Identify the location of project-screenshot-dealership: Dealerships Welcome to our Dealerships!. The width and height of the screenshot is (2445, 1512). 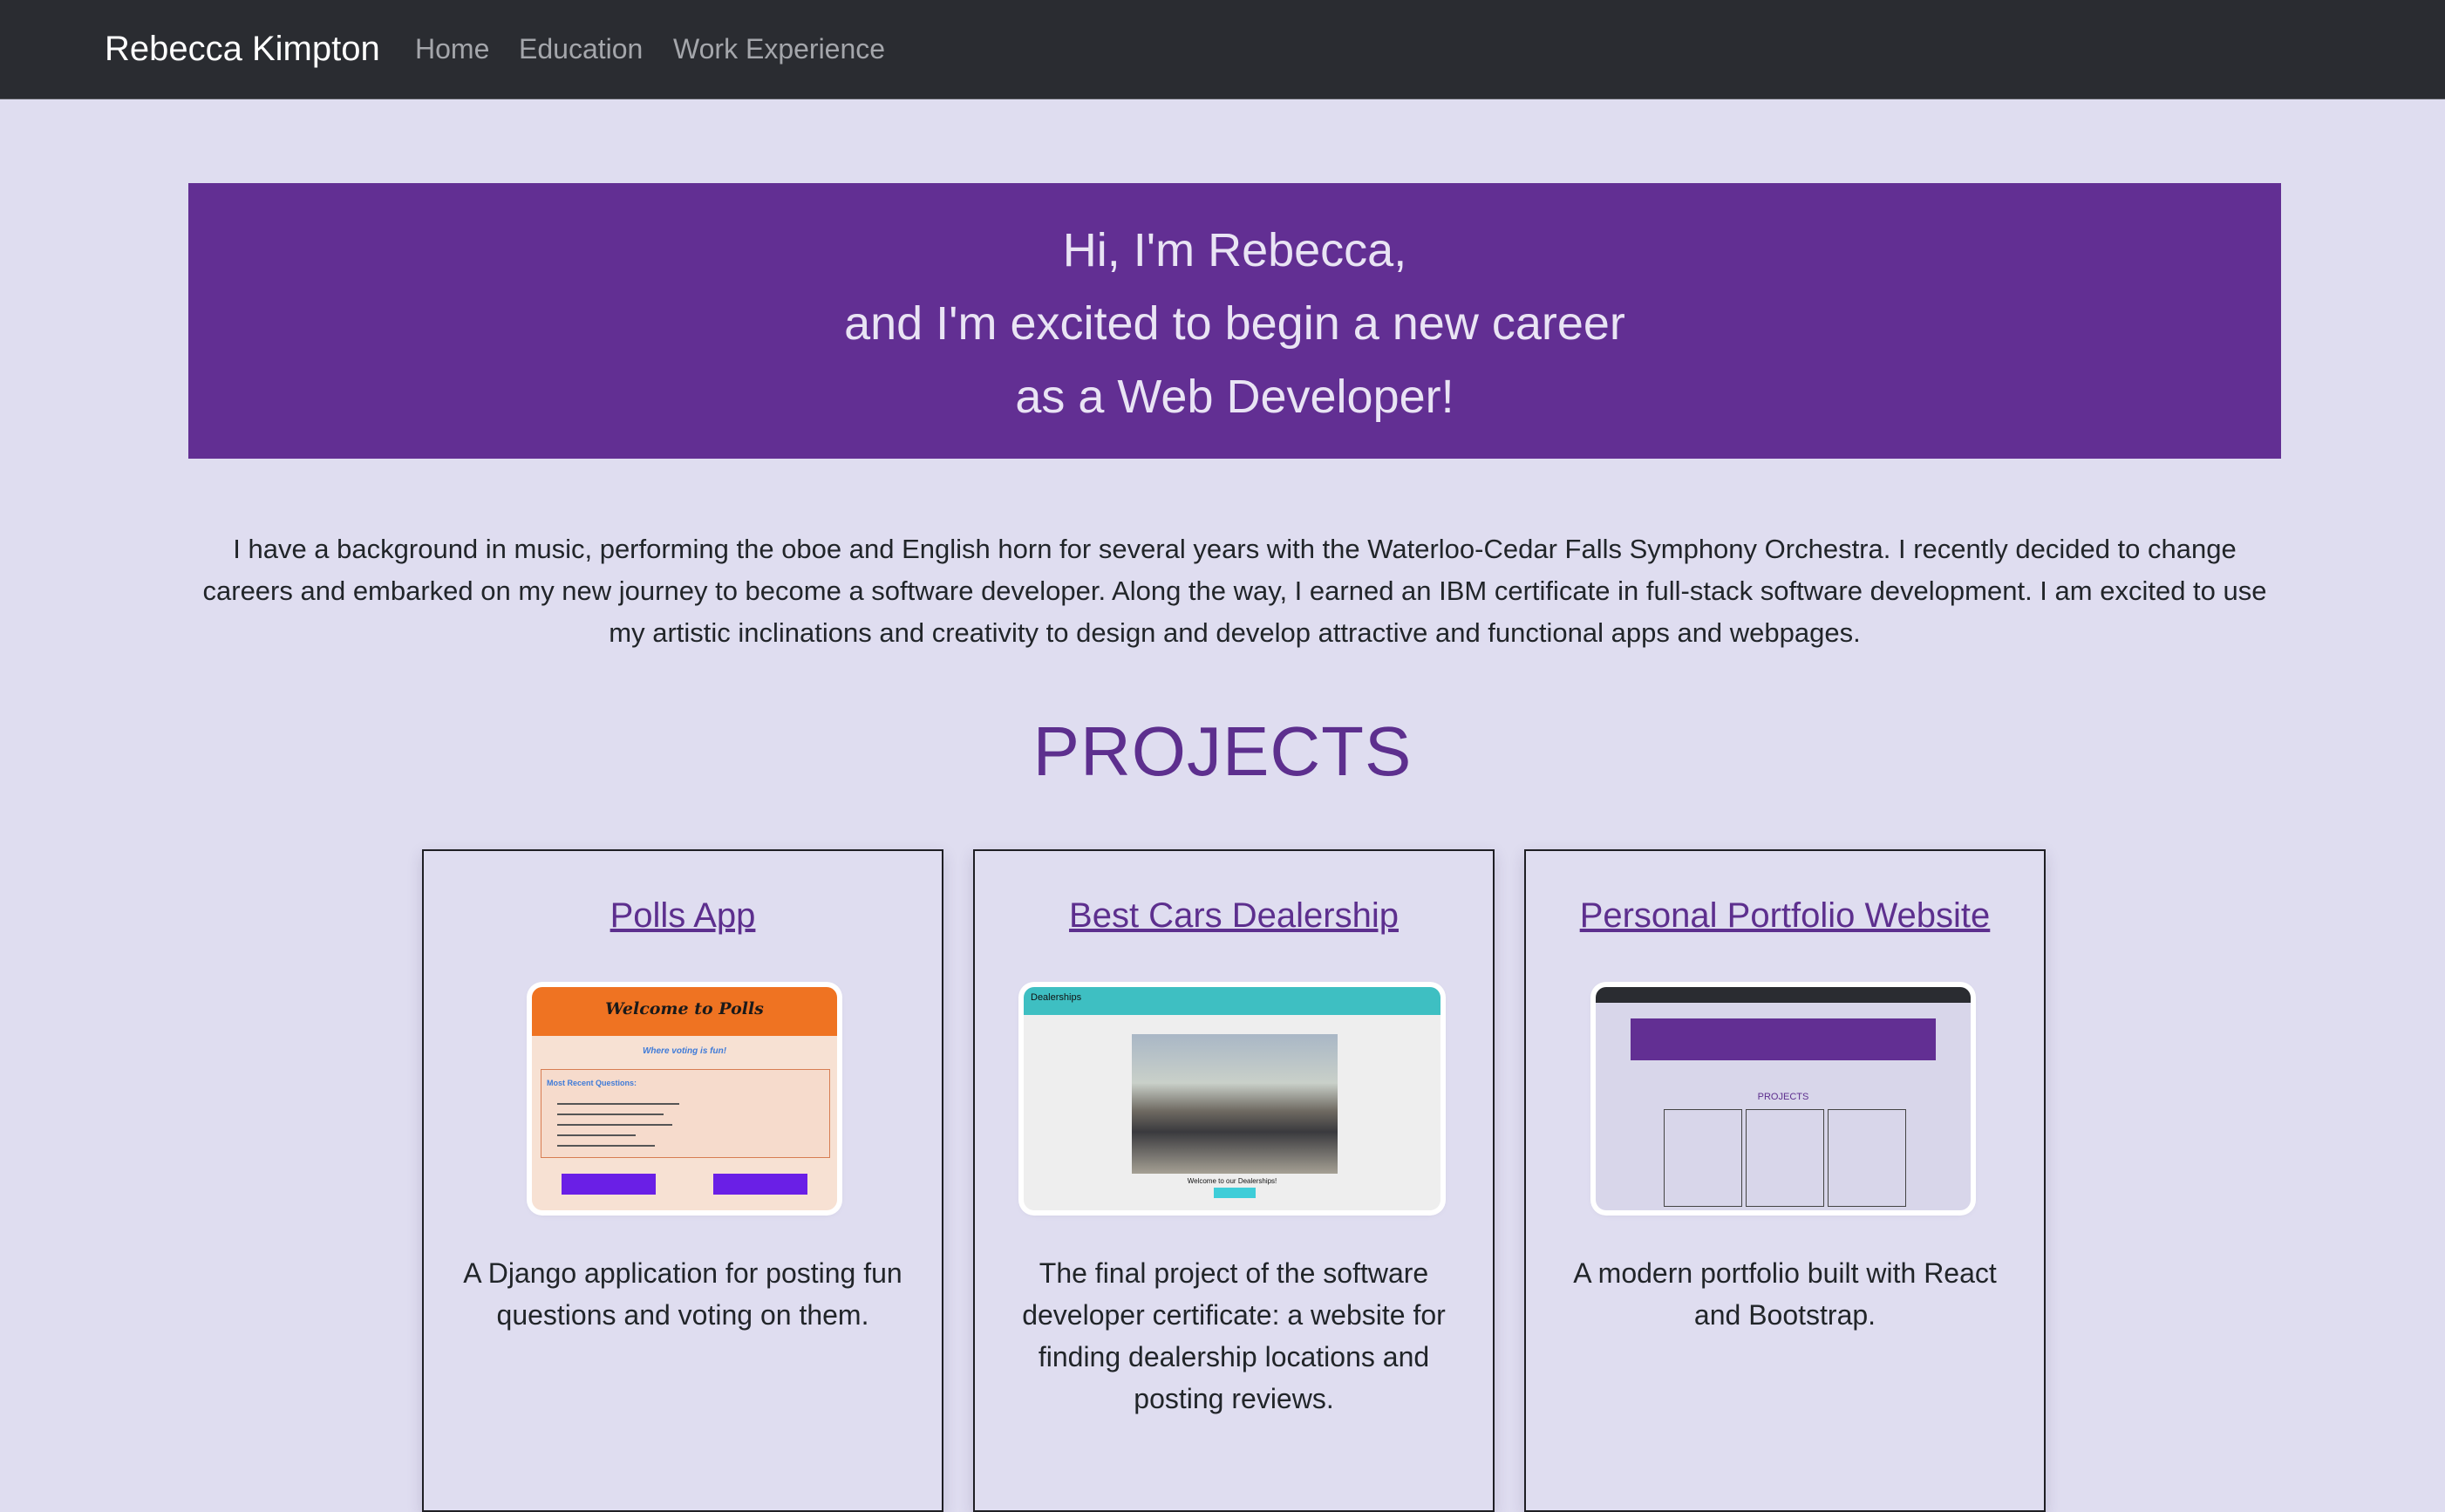
(1232, 1098).